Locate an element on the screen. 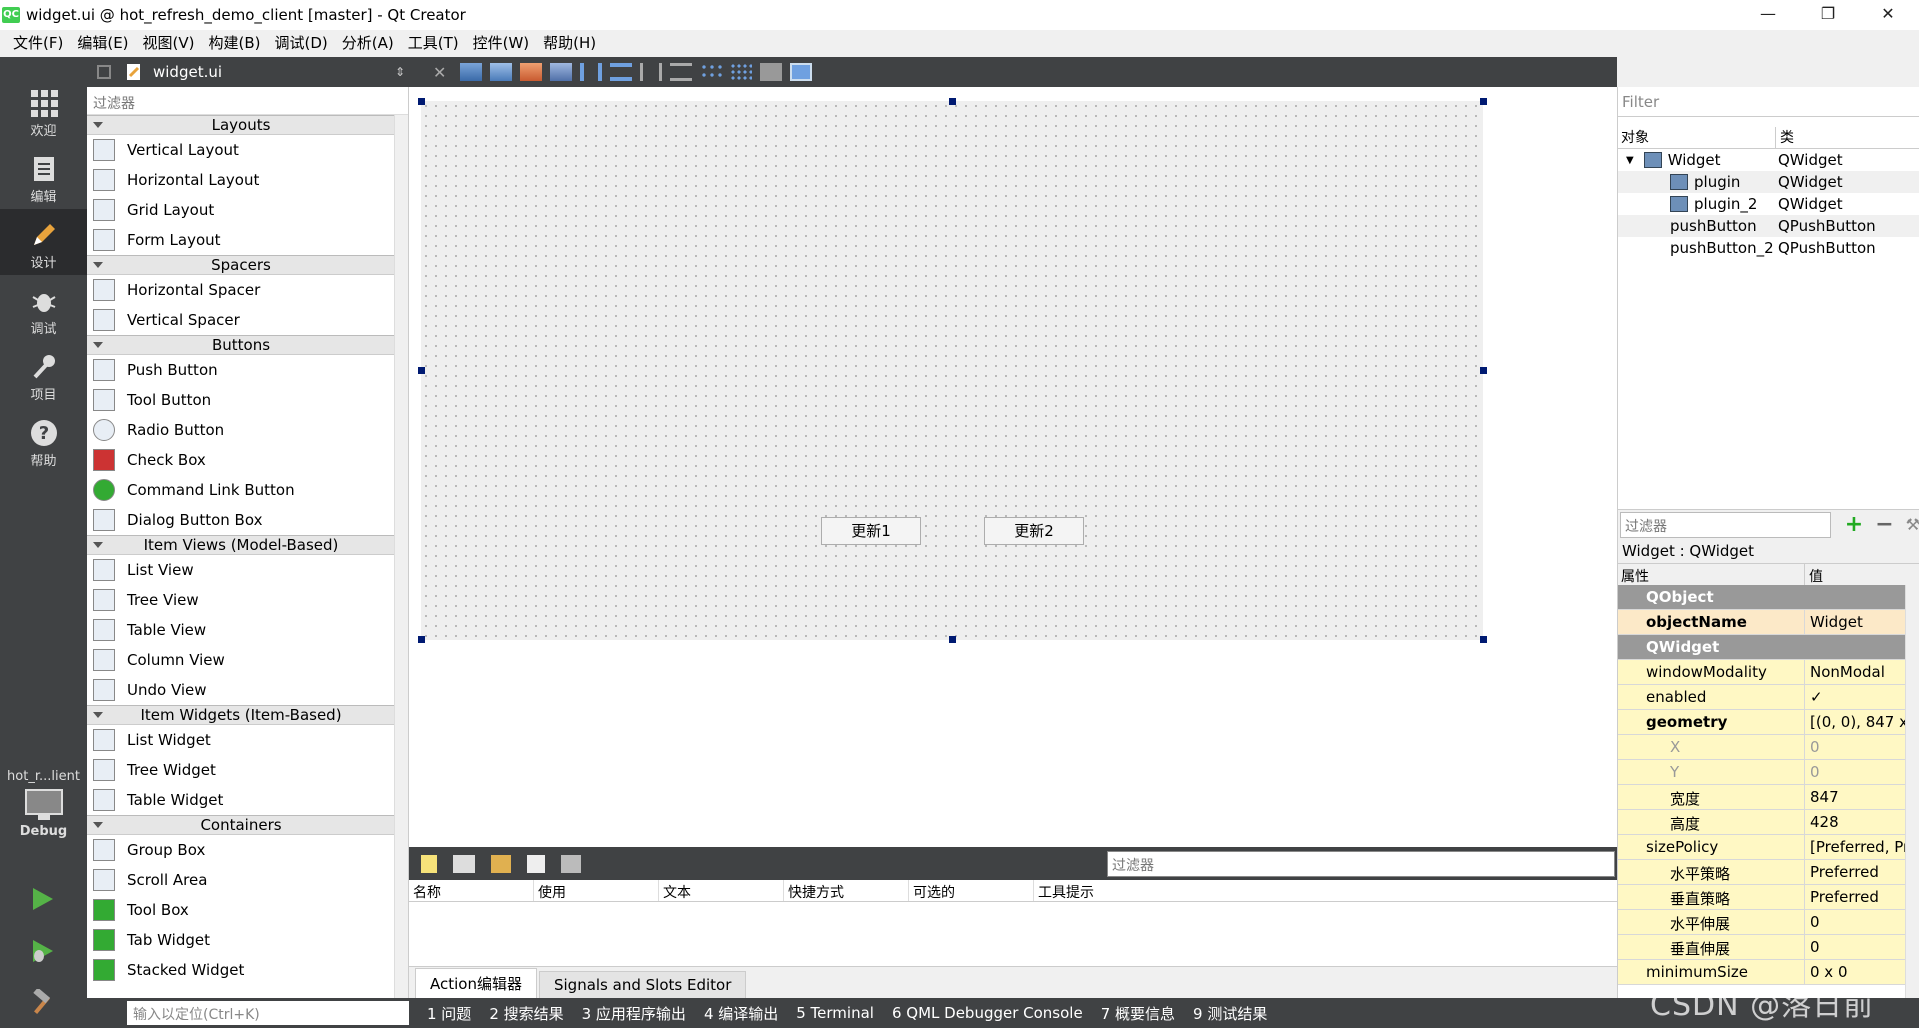  copy-action-icon is located at coordinates (464, 863).